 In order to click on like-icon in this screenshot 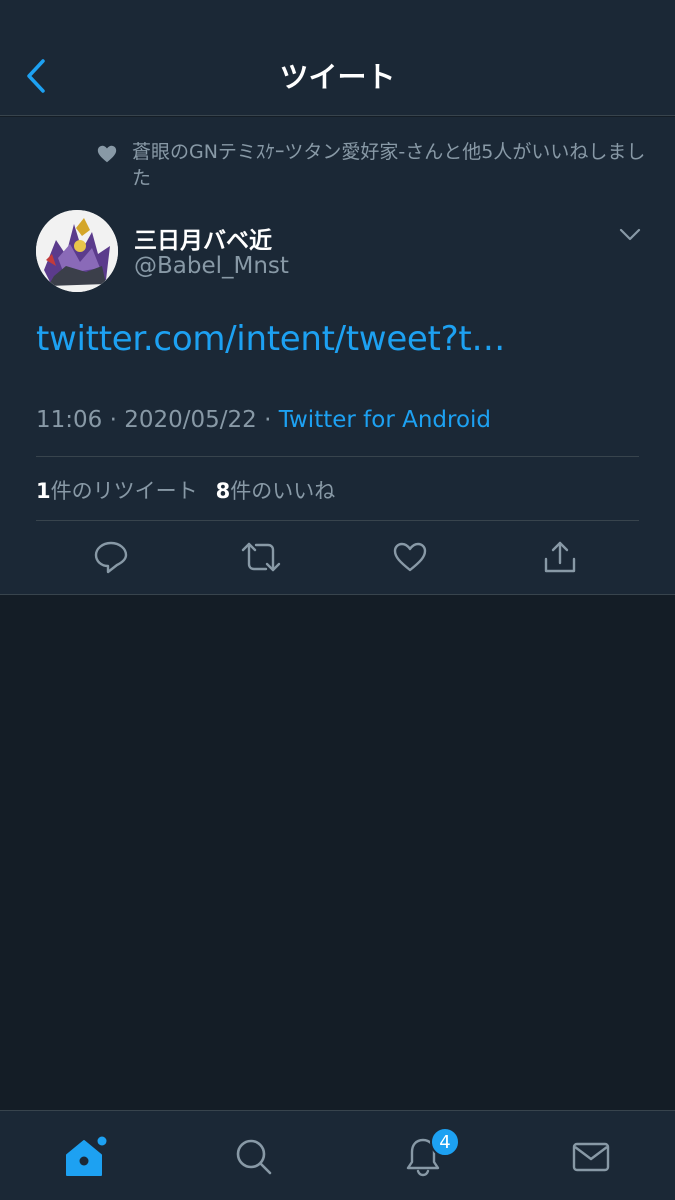, I will do `click(410, 557)`.